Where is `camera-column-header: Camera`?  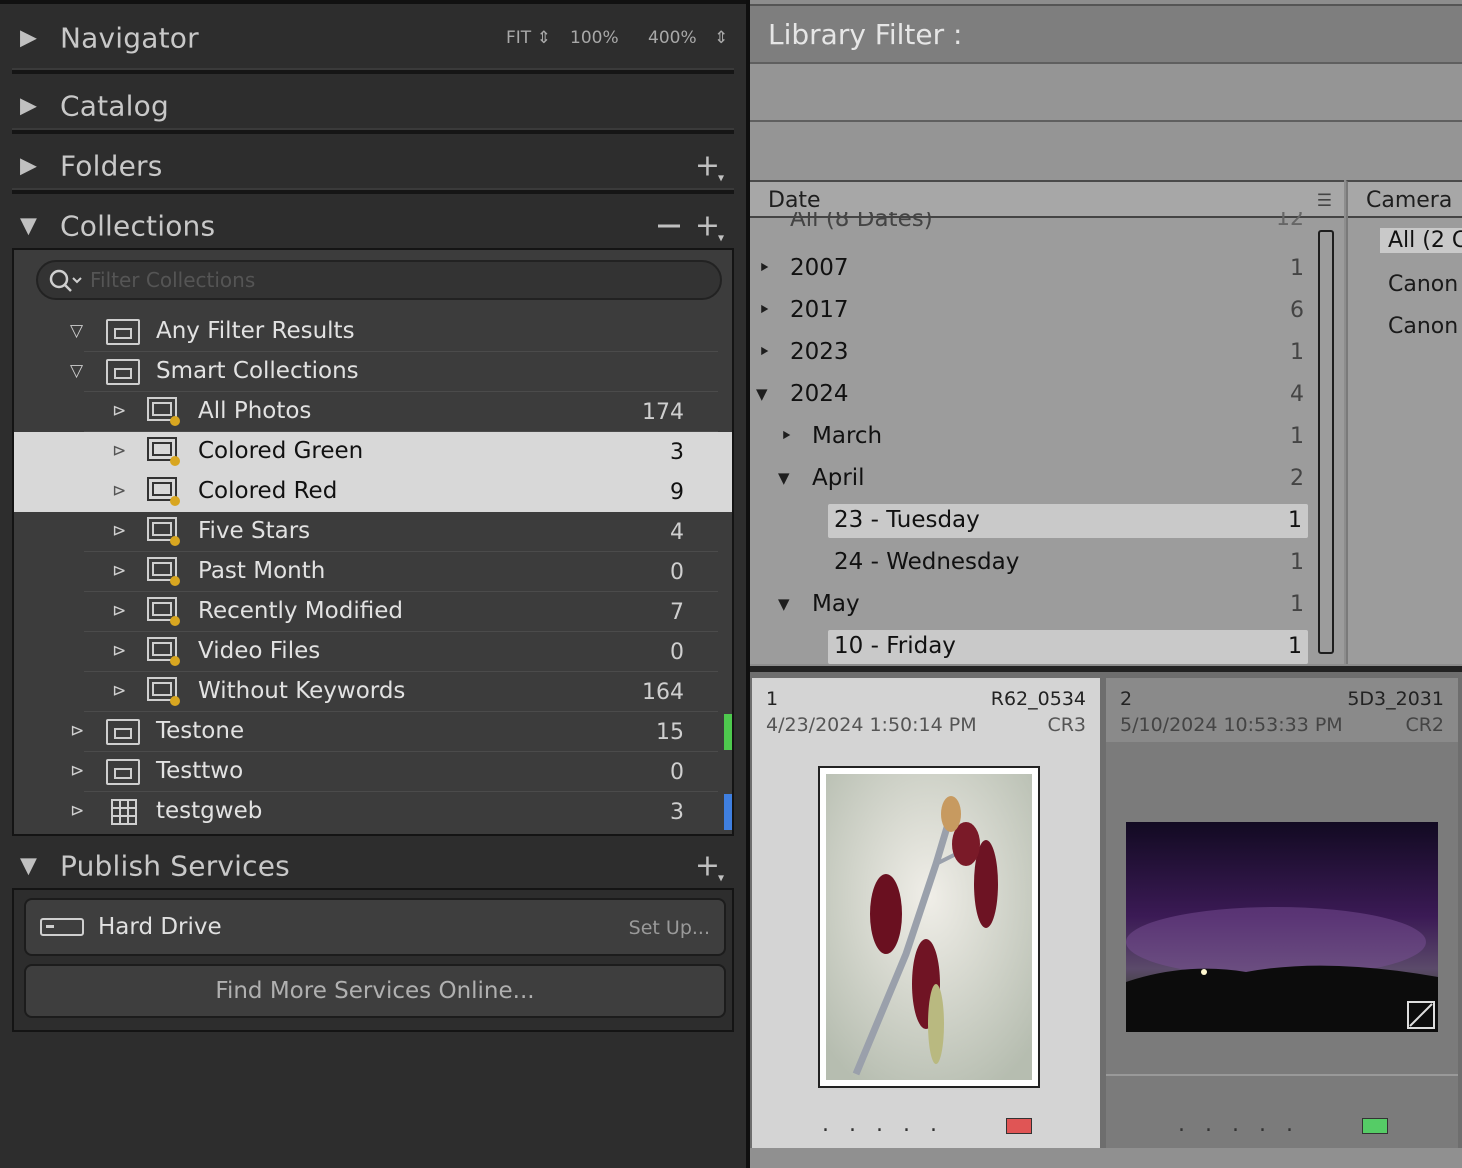 camera-column-header: Camera is located at coordinates (1405, 200).